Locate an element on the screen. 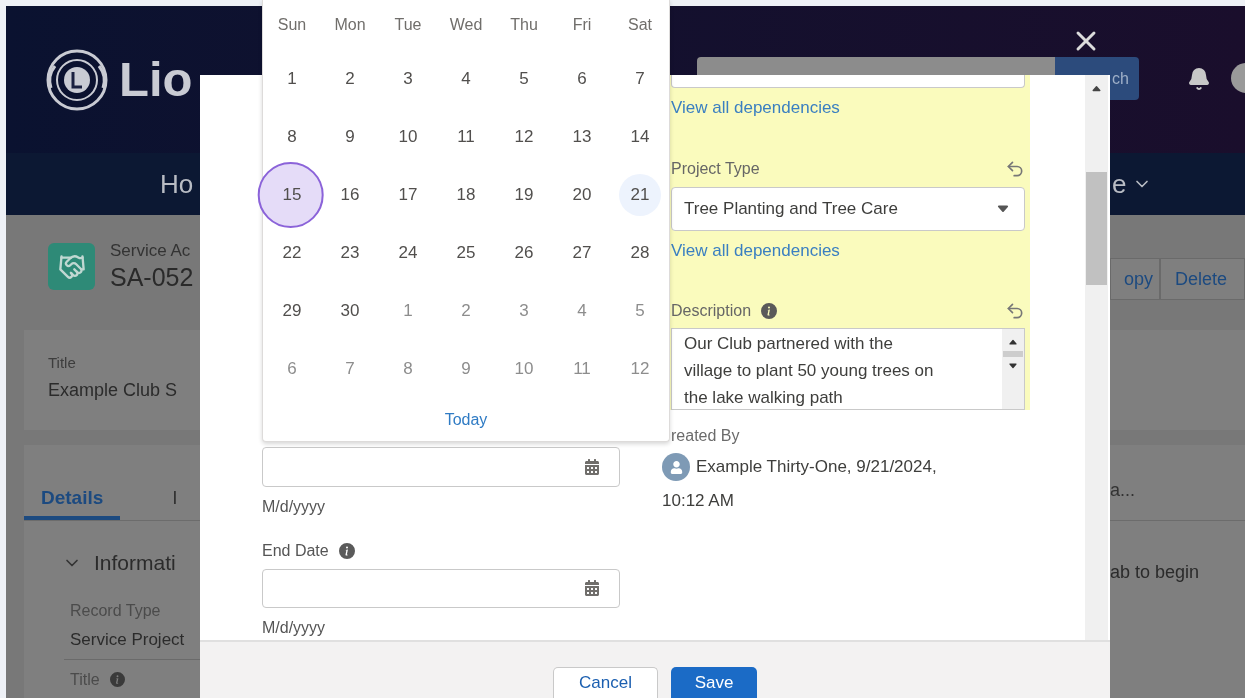 The width and height of the screenshot is (1245, 698). calendar-day: 12 is located at coordinates (524, 137).